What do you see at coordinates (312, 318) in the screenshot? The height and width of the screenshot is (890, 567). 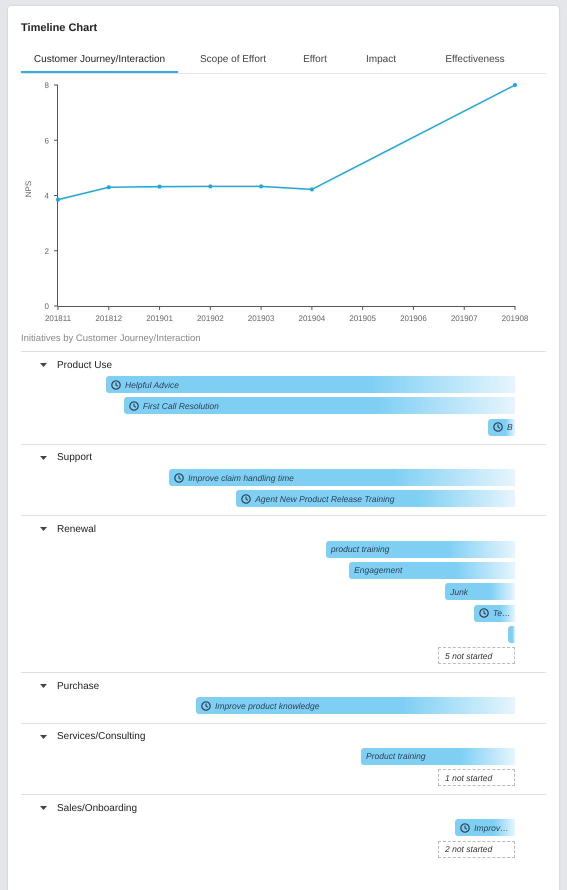 I see `tick-label: 201904` at bounding box center [312, 318].